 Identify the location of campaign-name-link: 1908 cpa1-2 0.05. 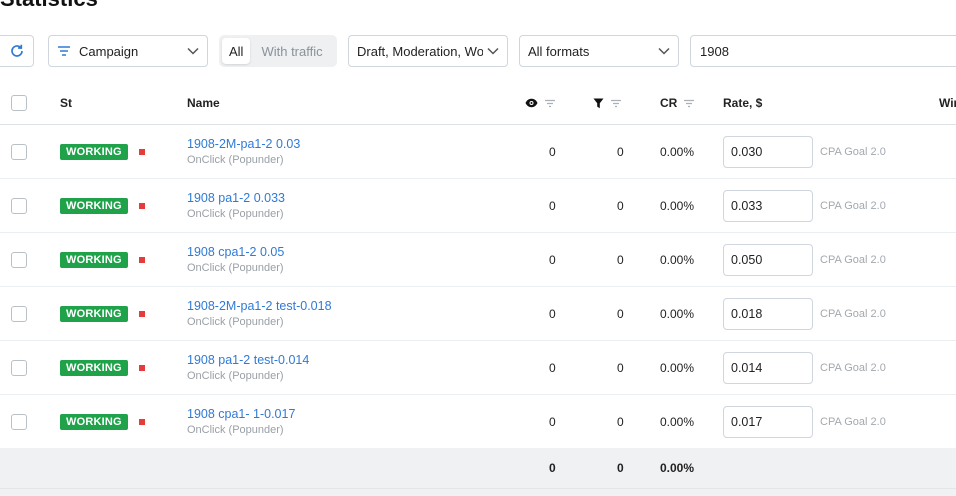
(235, 252).